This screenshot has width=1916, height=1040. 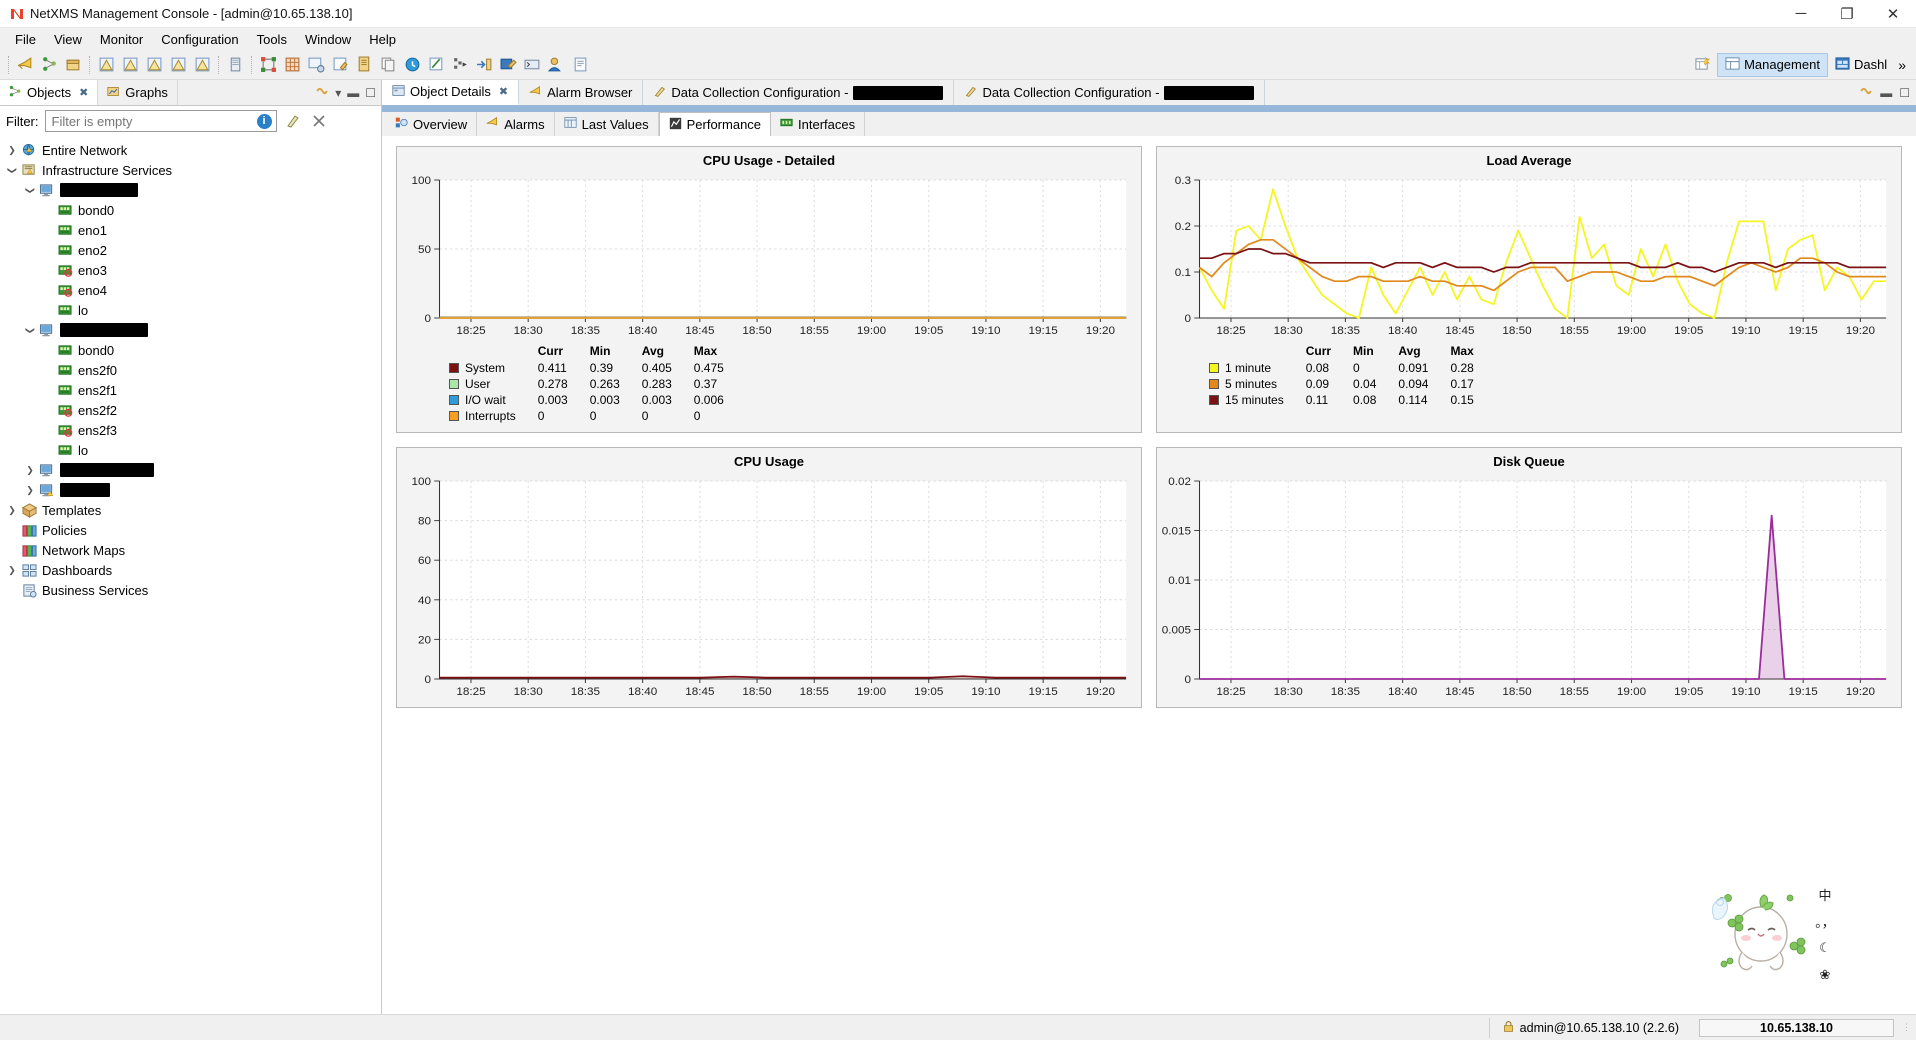 What do you see at coordinates (338, 93) in the screenshot?
I see `chevron-down-icon: ▾` at bounding box center [338, 93].